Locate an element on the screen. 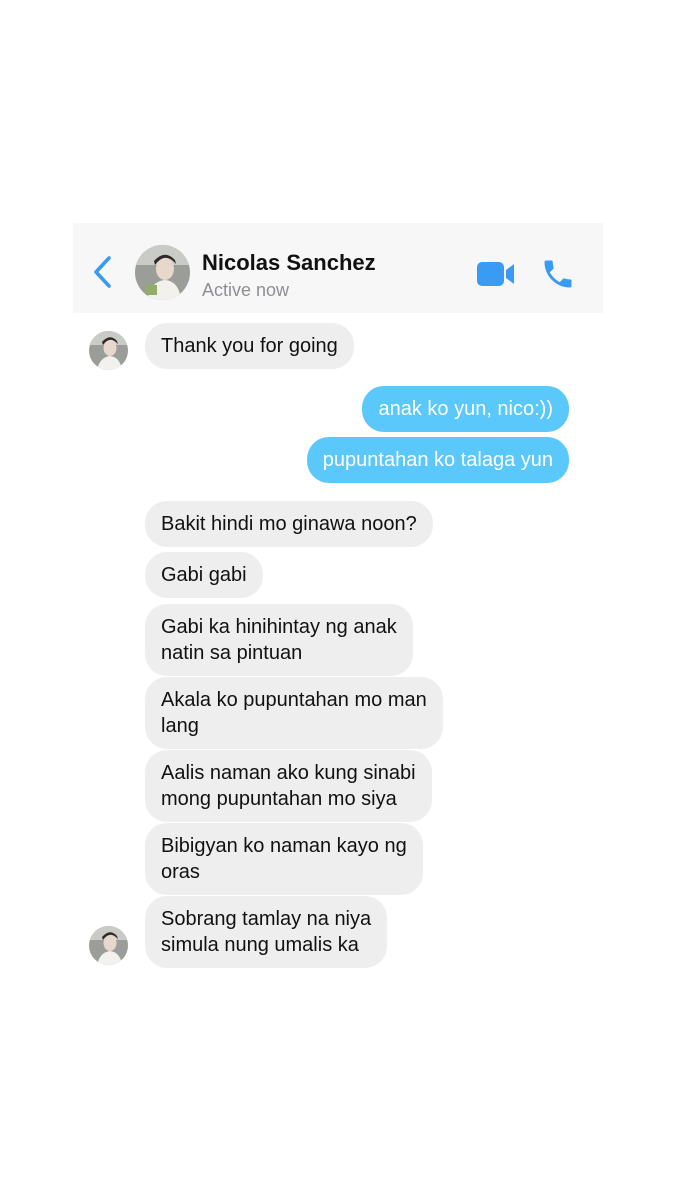 This screenshot has height=1200, width=675. back-button is located at coordinates (104, 272).